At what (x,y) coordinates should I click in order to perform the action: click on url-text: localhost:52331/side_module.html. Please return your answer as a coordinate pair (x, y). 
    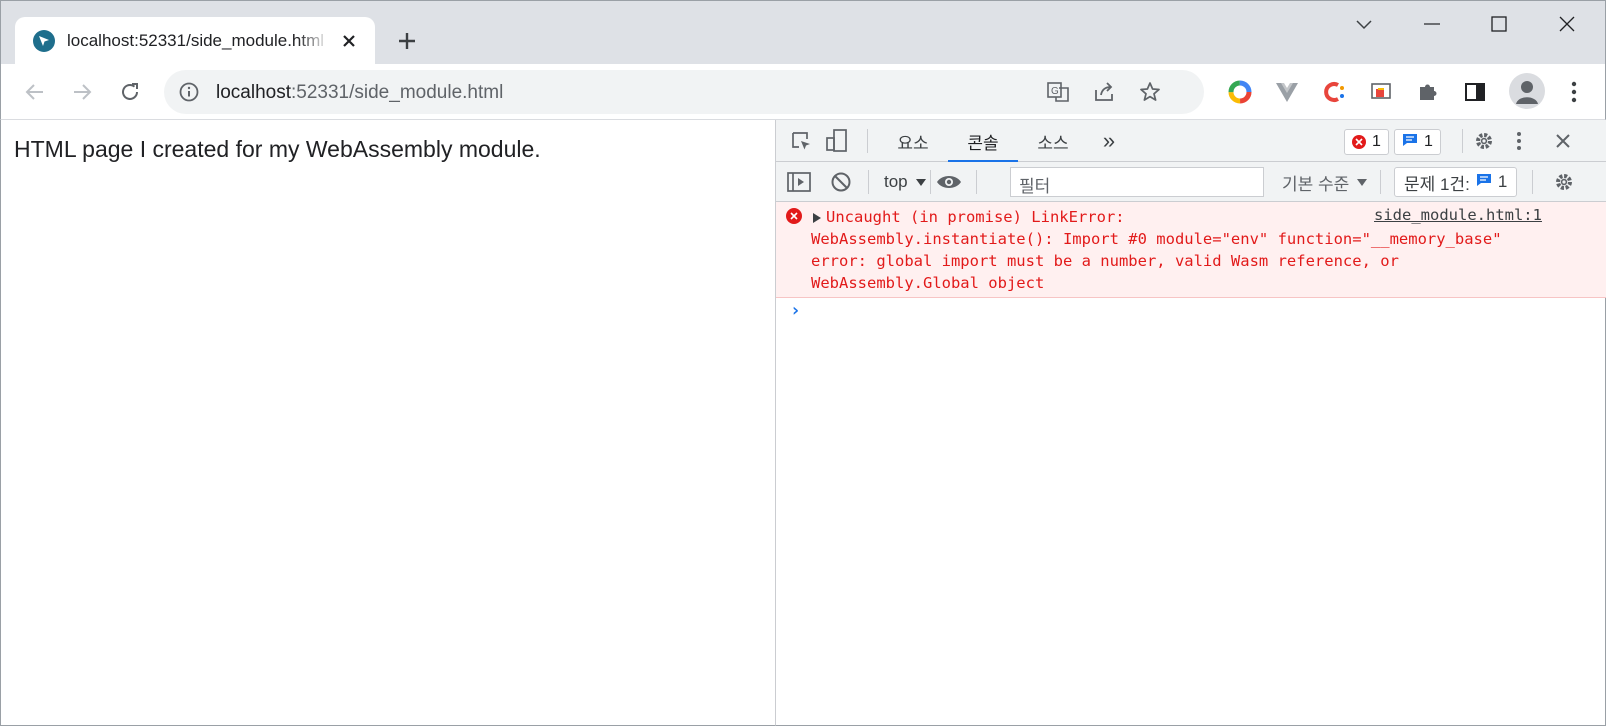
    Looking at the image, I should click on (359, 93).